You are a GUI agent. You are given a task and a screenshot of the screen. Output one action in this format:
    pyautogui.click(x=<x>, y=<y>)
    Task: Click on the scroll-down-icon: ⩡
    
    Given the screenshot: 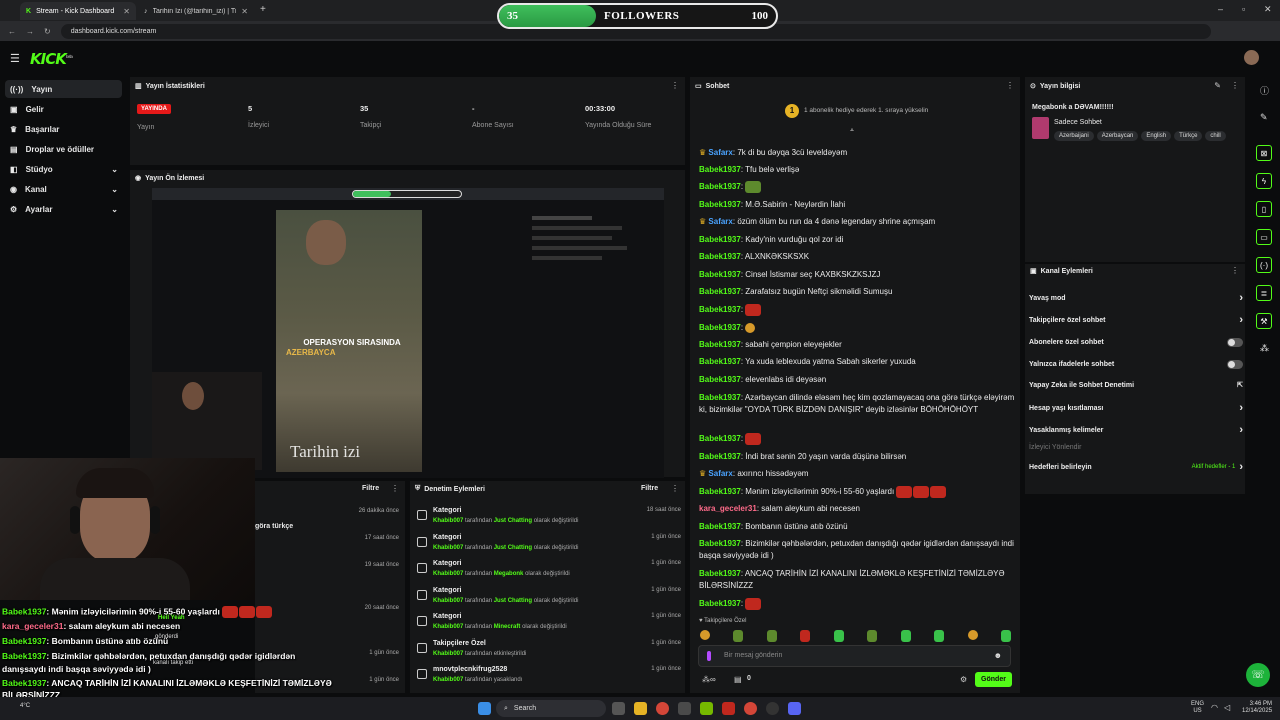 What is the action you would take?
    pyautogui.click(x=852, y=131)
    